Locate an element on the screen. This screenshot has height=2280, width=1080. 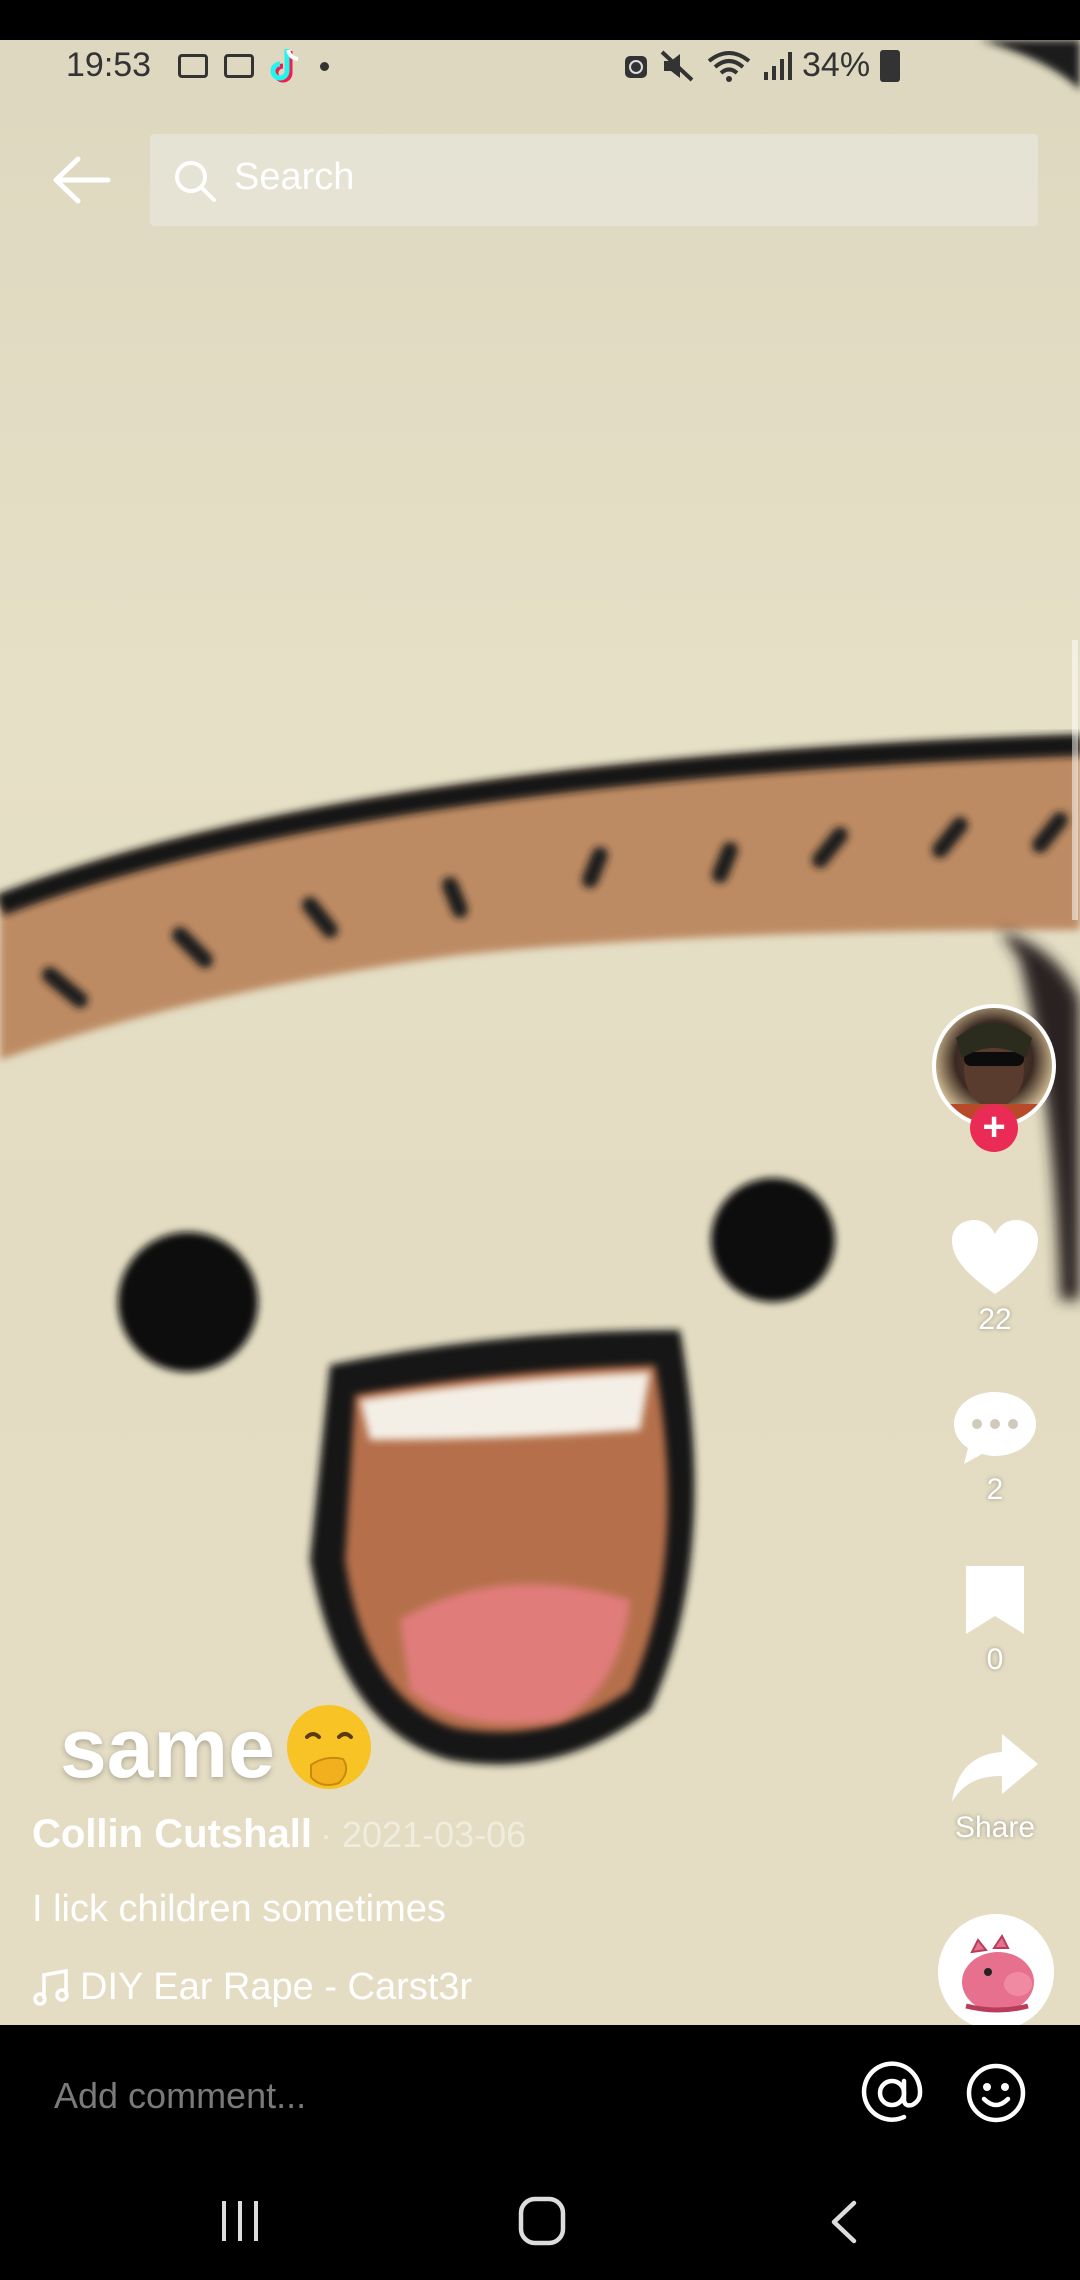
battery-icon is located at coordinates (890, 65).